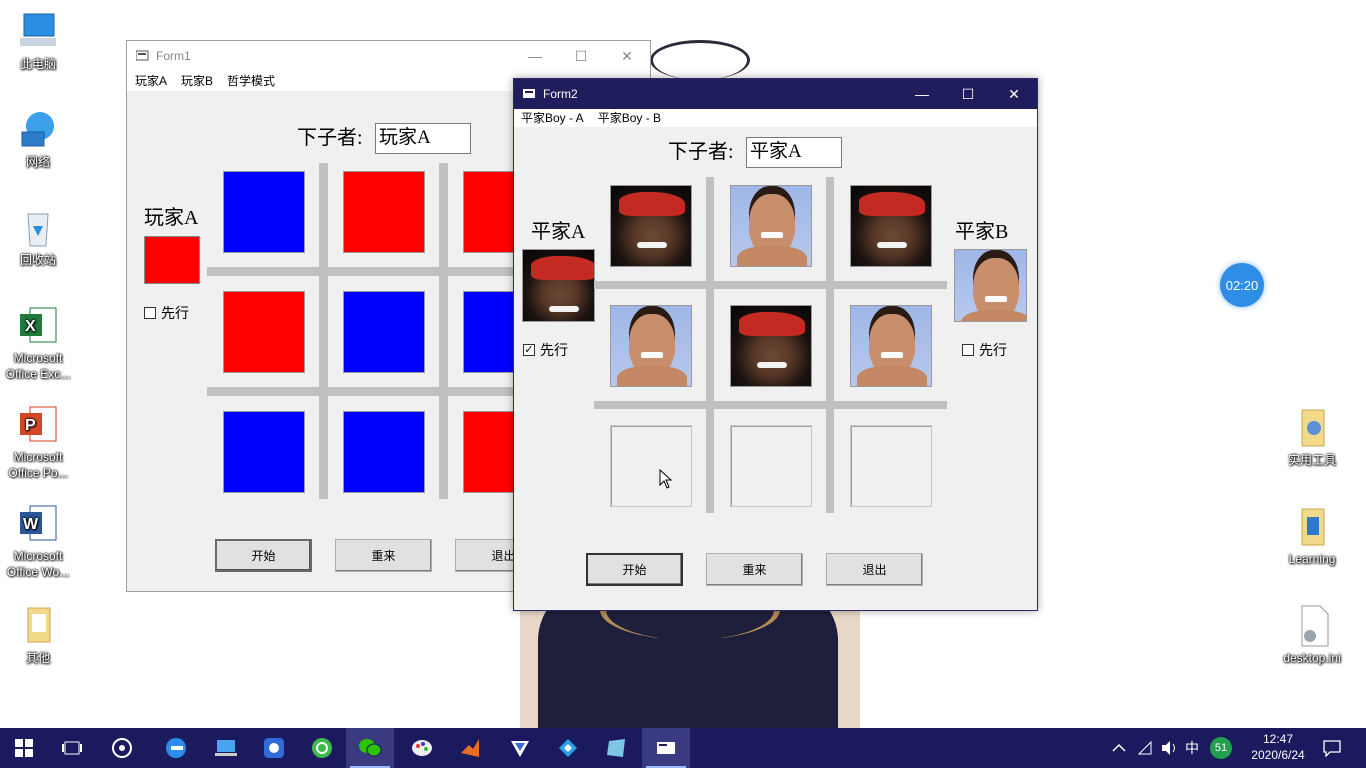 The width and height of the screenshot is (1366, 768). Describe the element at coordinates (251, 81) in the screenshot. I see `menu-philosophy-mode: 哲学模式` at that location.